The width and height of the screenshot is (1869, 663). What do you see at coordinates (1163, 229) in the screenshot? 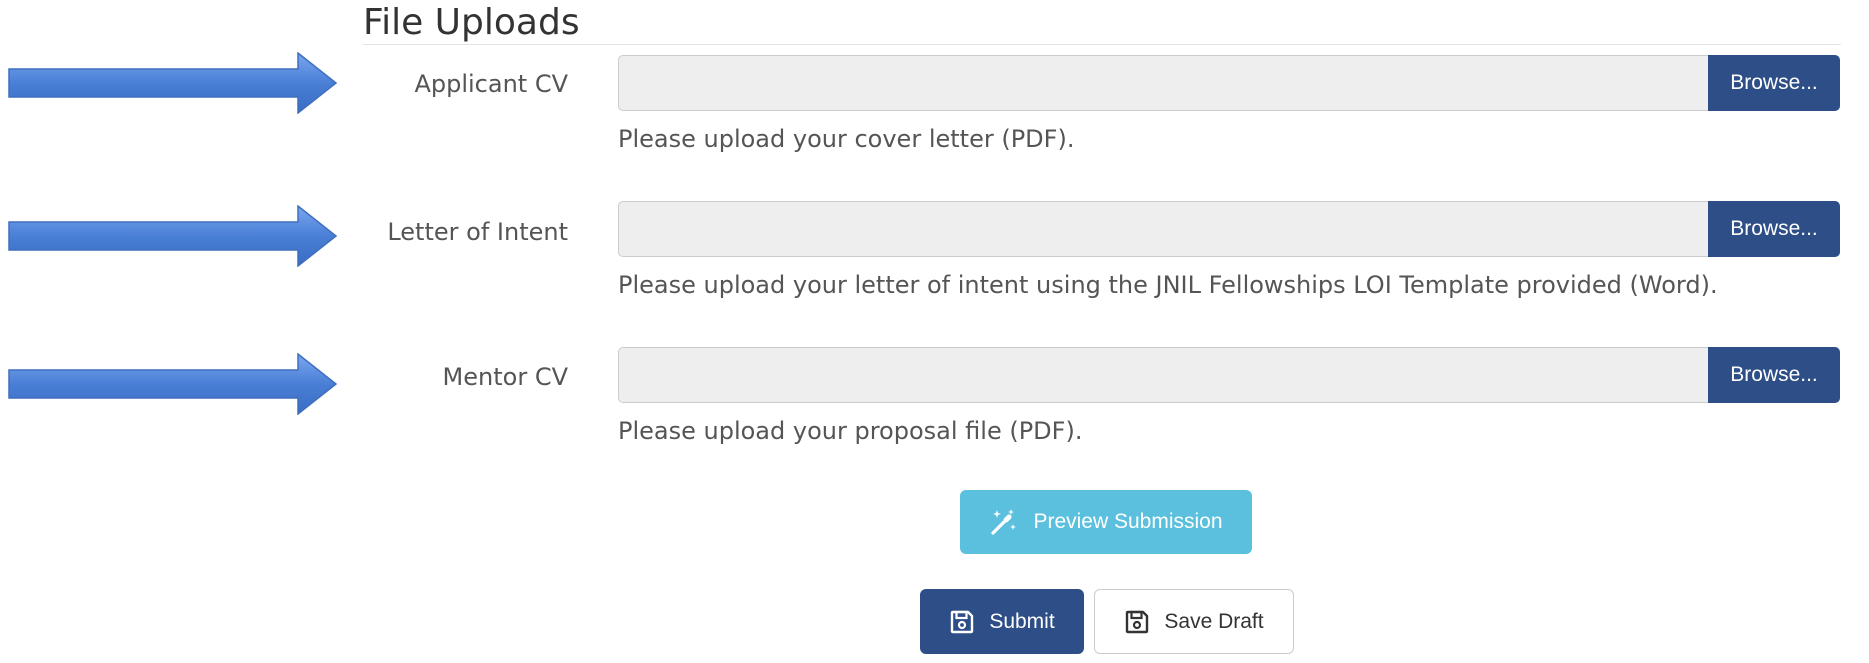
I see `letter-of-intent-file-display` at bounding box center [1163, 229].